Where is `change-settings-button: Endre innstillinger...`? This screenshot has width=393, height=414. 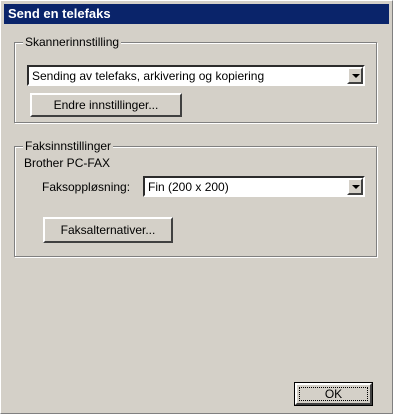
change-settings-button: Endre innstillinger... is located at coordinates (106, 105).